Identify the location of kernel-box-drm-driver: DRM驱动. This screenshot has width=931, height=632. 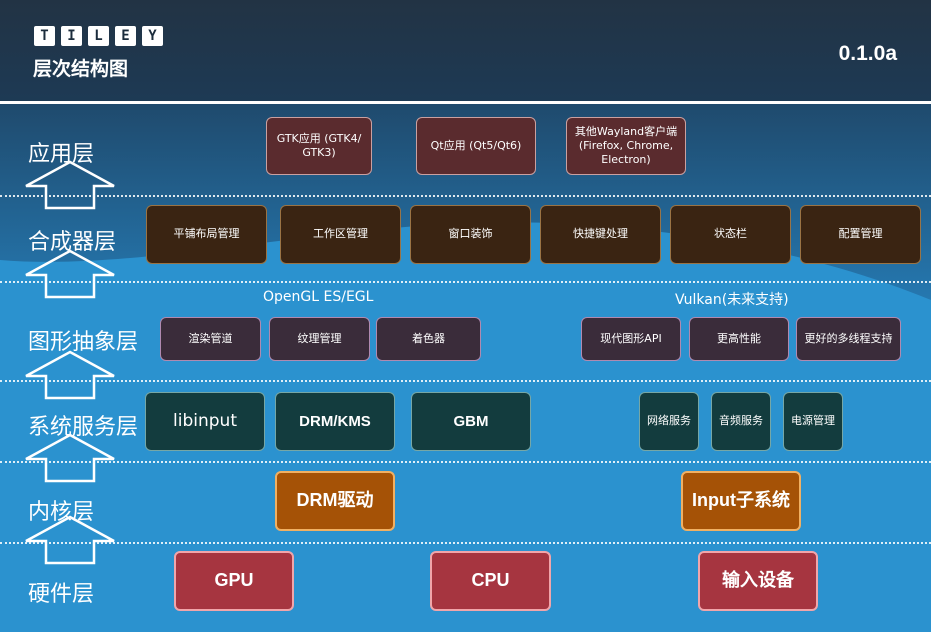
(335, 501).